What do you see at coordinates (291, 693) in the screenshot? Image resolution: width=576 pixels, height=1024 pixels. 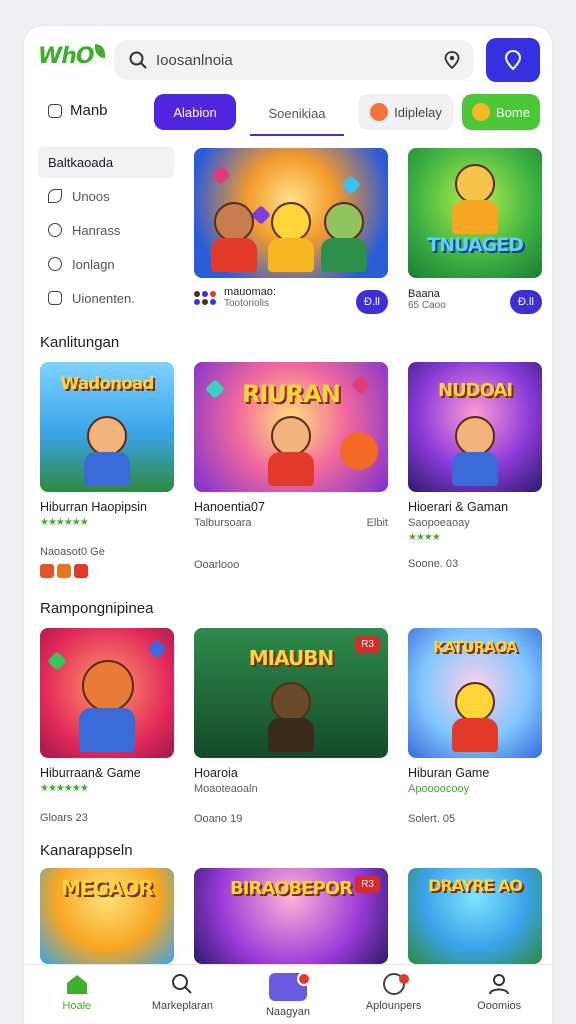 I see `game-thumbnail: MIAUBN R3` at bounding box center [291, 693].